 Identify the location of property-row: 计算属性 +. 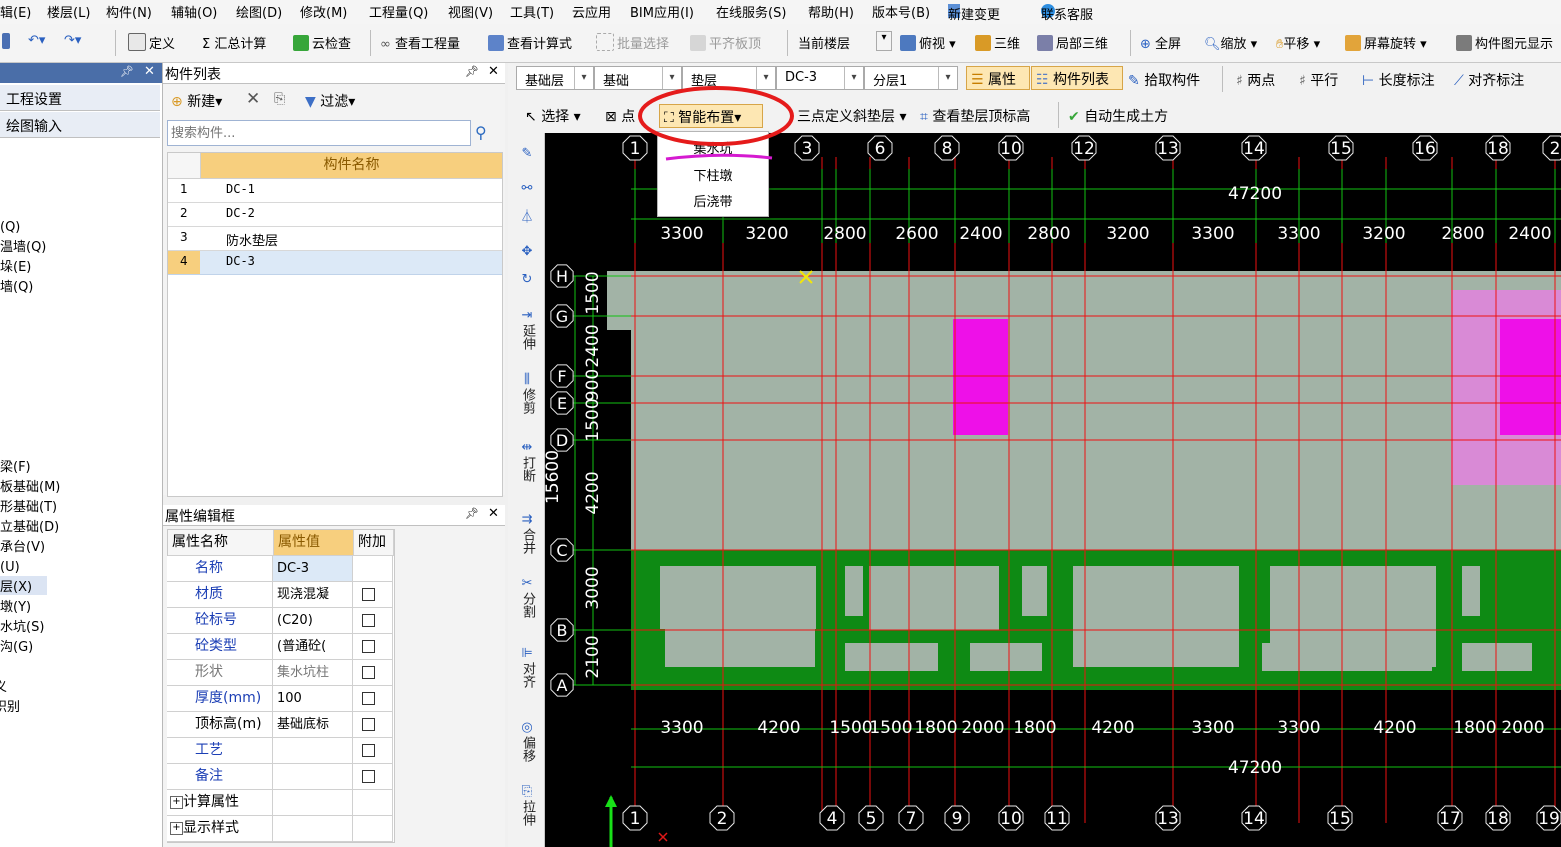
(280, 803).